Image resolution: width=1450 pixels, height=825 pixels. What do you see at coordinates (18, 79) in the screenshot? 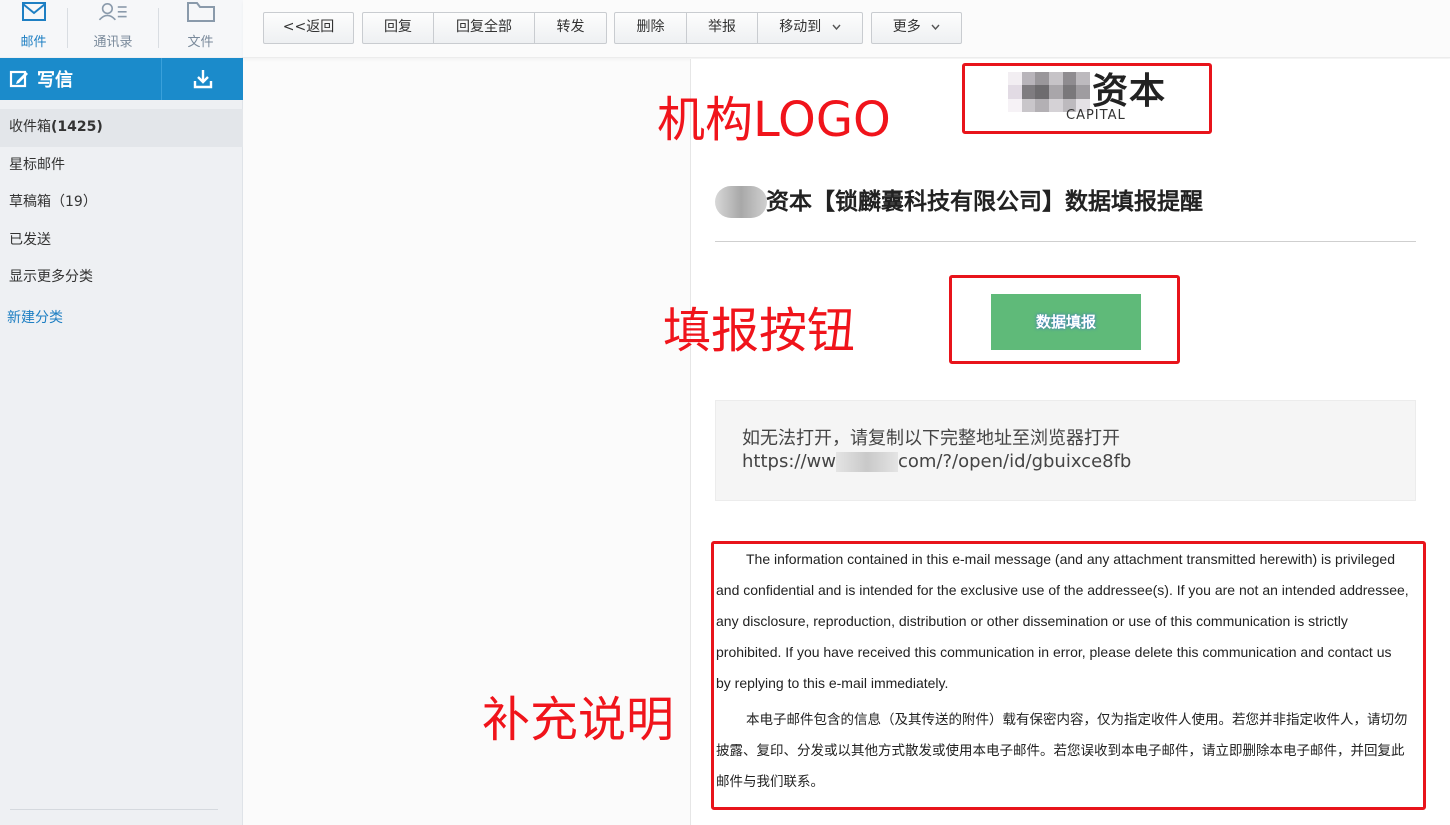
I see `edit-icon` at bounding box center [18, 79].